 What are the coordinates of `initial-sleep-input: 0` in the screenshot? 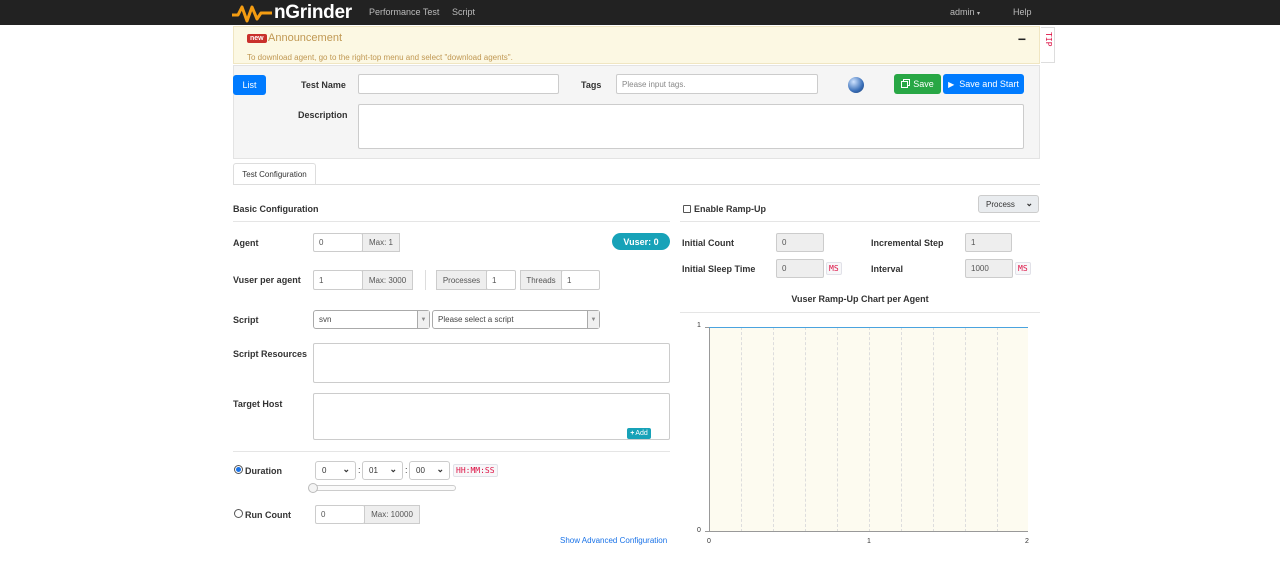 It's located at (800, 268).